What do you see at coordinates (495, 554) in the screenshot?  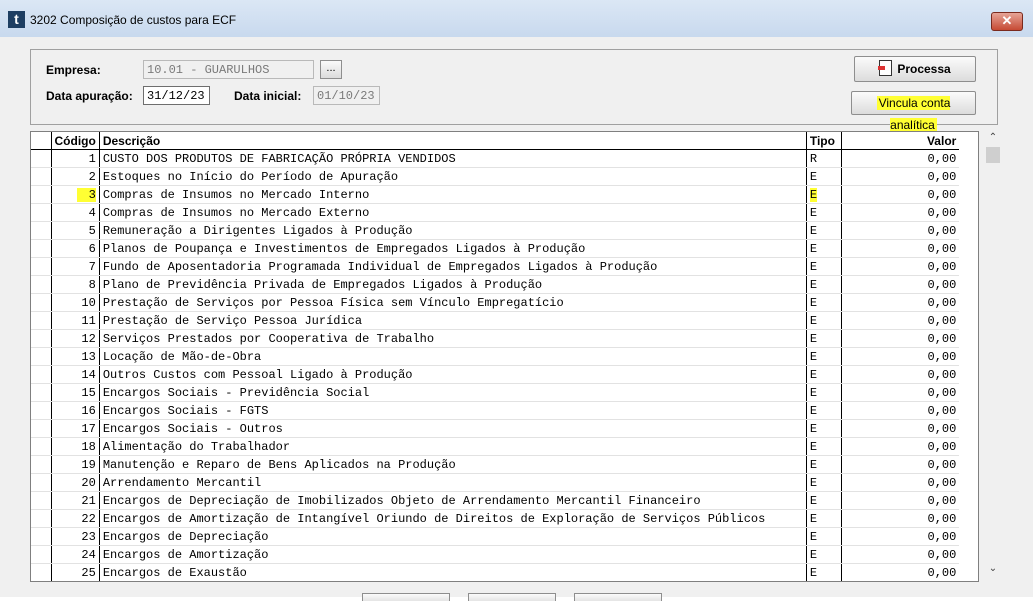 I see `table-row: 24 Encargos de Amortização E 0,00` at bounding box center [495, 554].